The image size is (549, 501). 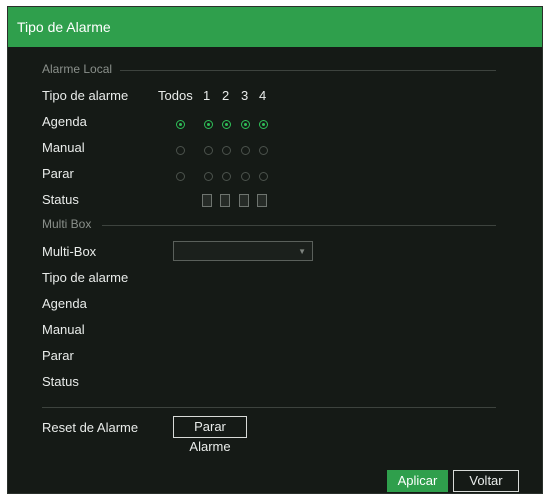 I want to click on section-multibox-divider, so click(x=299, y=225).